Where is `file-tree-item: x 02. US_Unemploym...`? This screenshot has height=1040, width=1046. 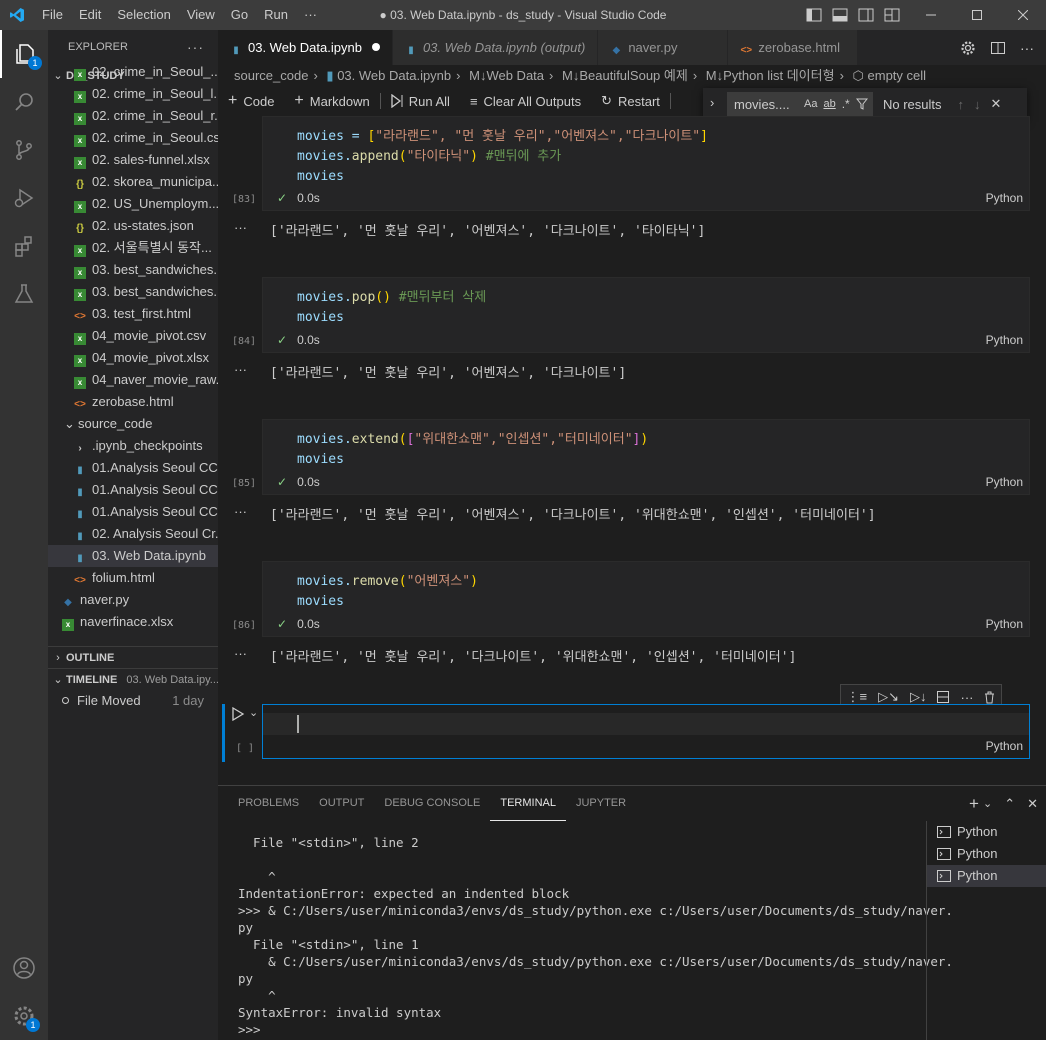 file-tree-item: x 02. US_Unemploym... is located at coordinates (133, 204).